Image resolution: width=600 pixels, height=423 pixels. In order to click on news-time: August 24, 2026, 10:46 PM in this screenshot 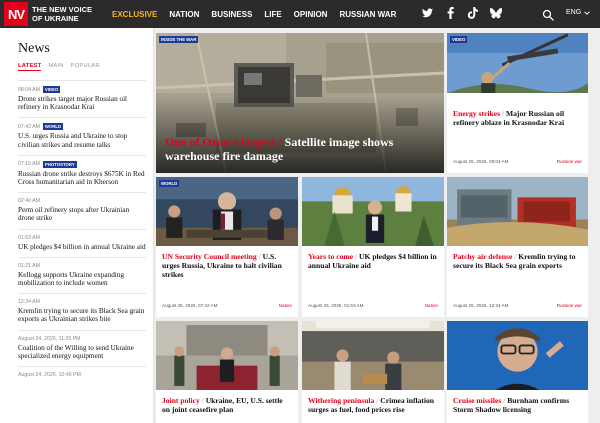, I will do `click(49, 375)`.